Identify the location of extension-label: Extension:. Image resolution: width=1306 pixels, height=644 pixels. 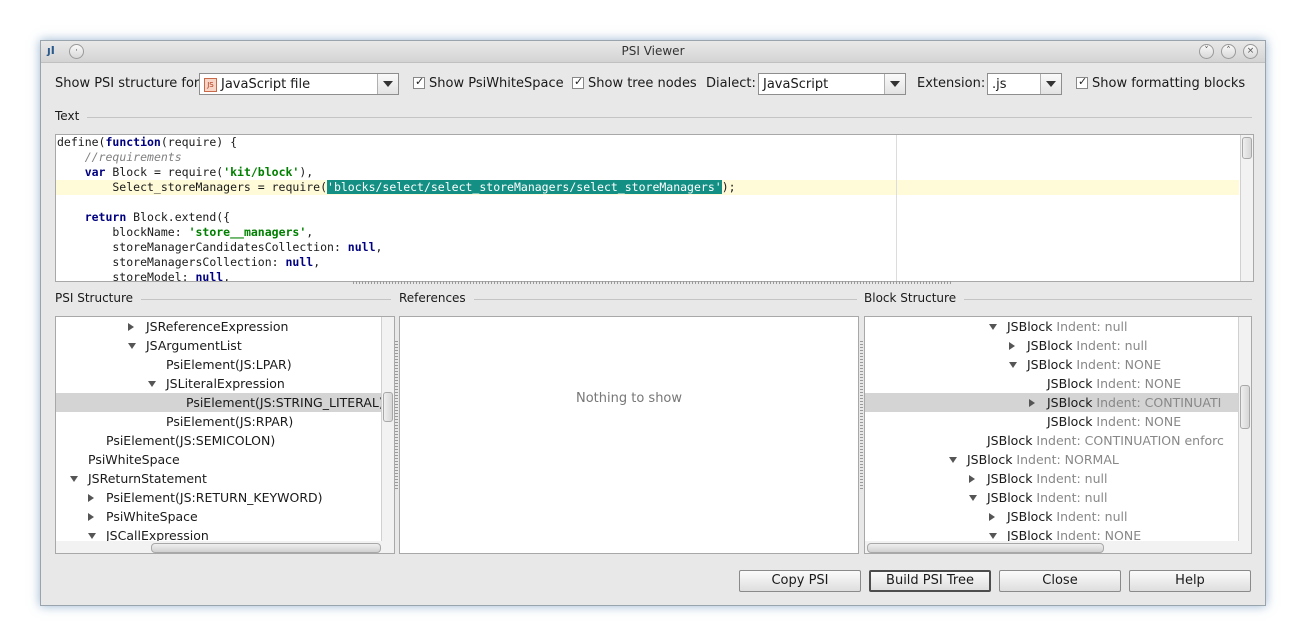
(951, 83).